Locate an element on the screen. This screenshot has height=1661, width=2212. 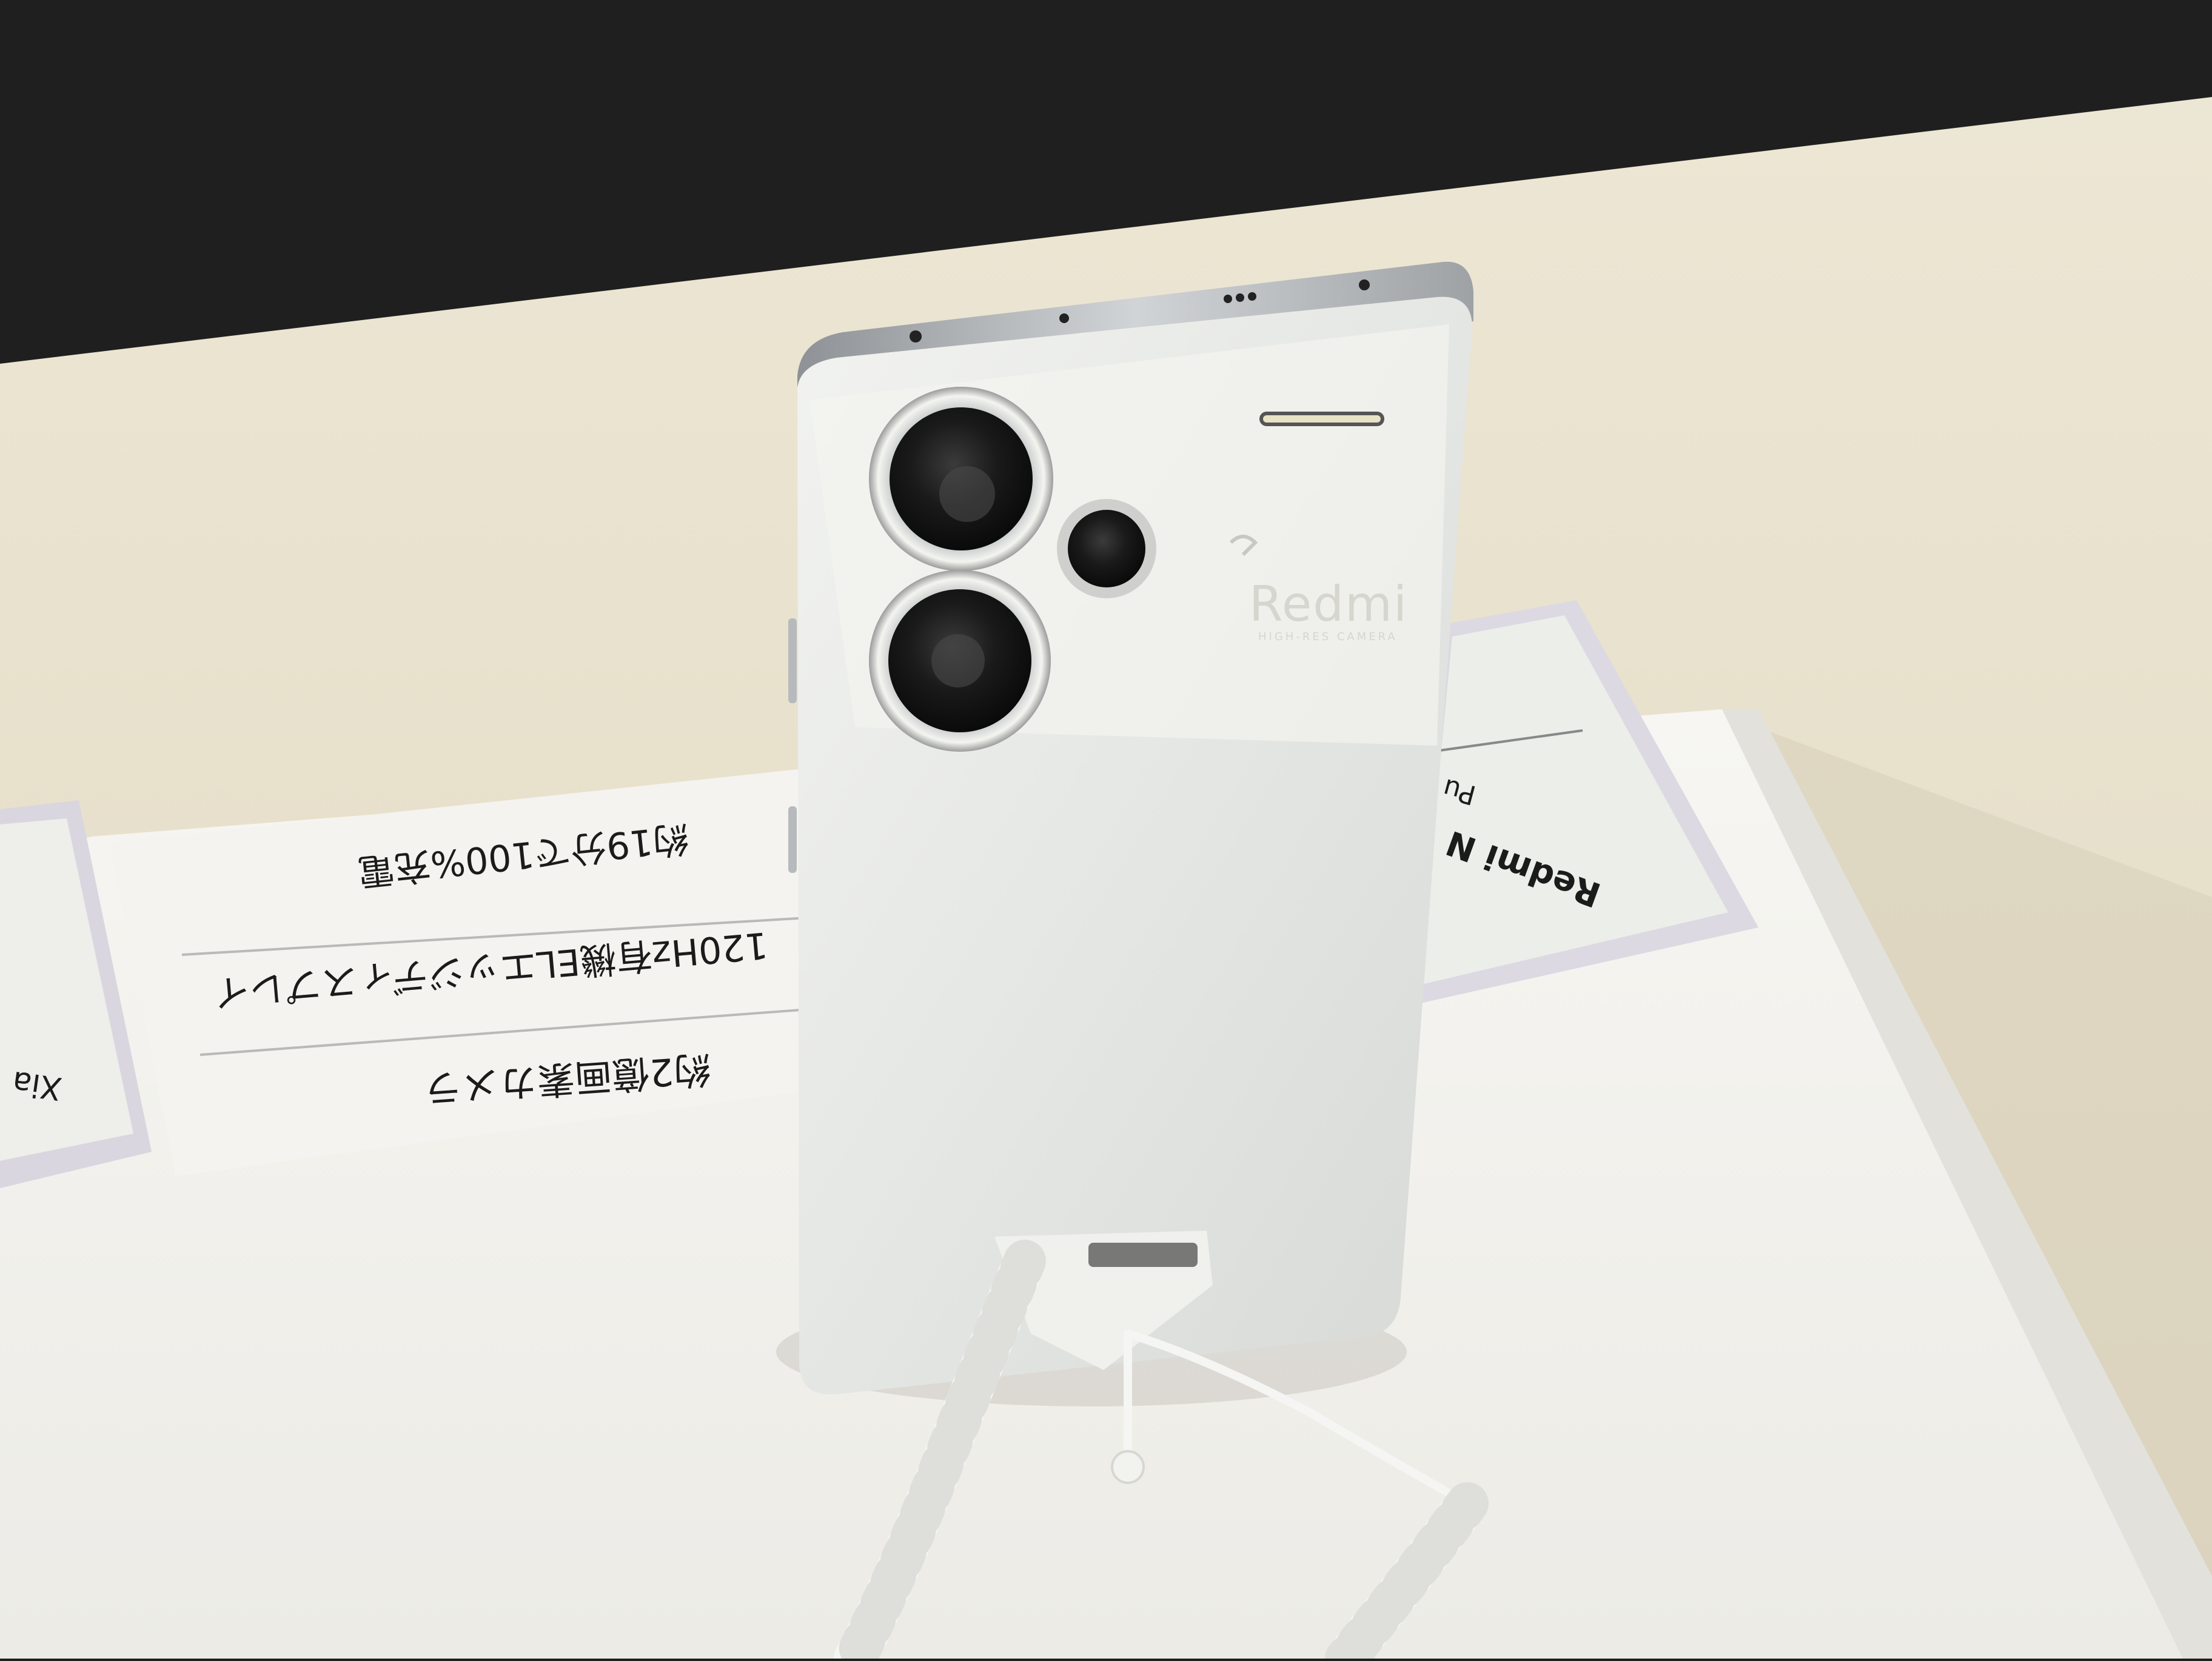
volume-button is located at coordinates (792, 660).